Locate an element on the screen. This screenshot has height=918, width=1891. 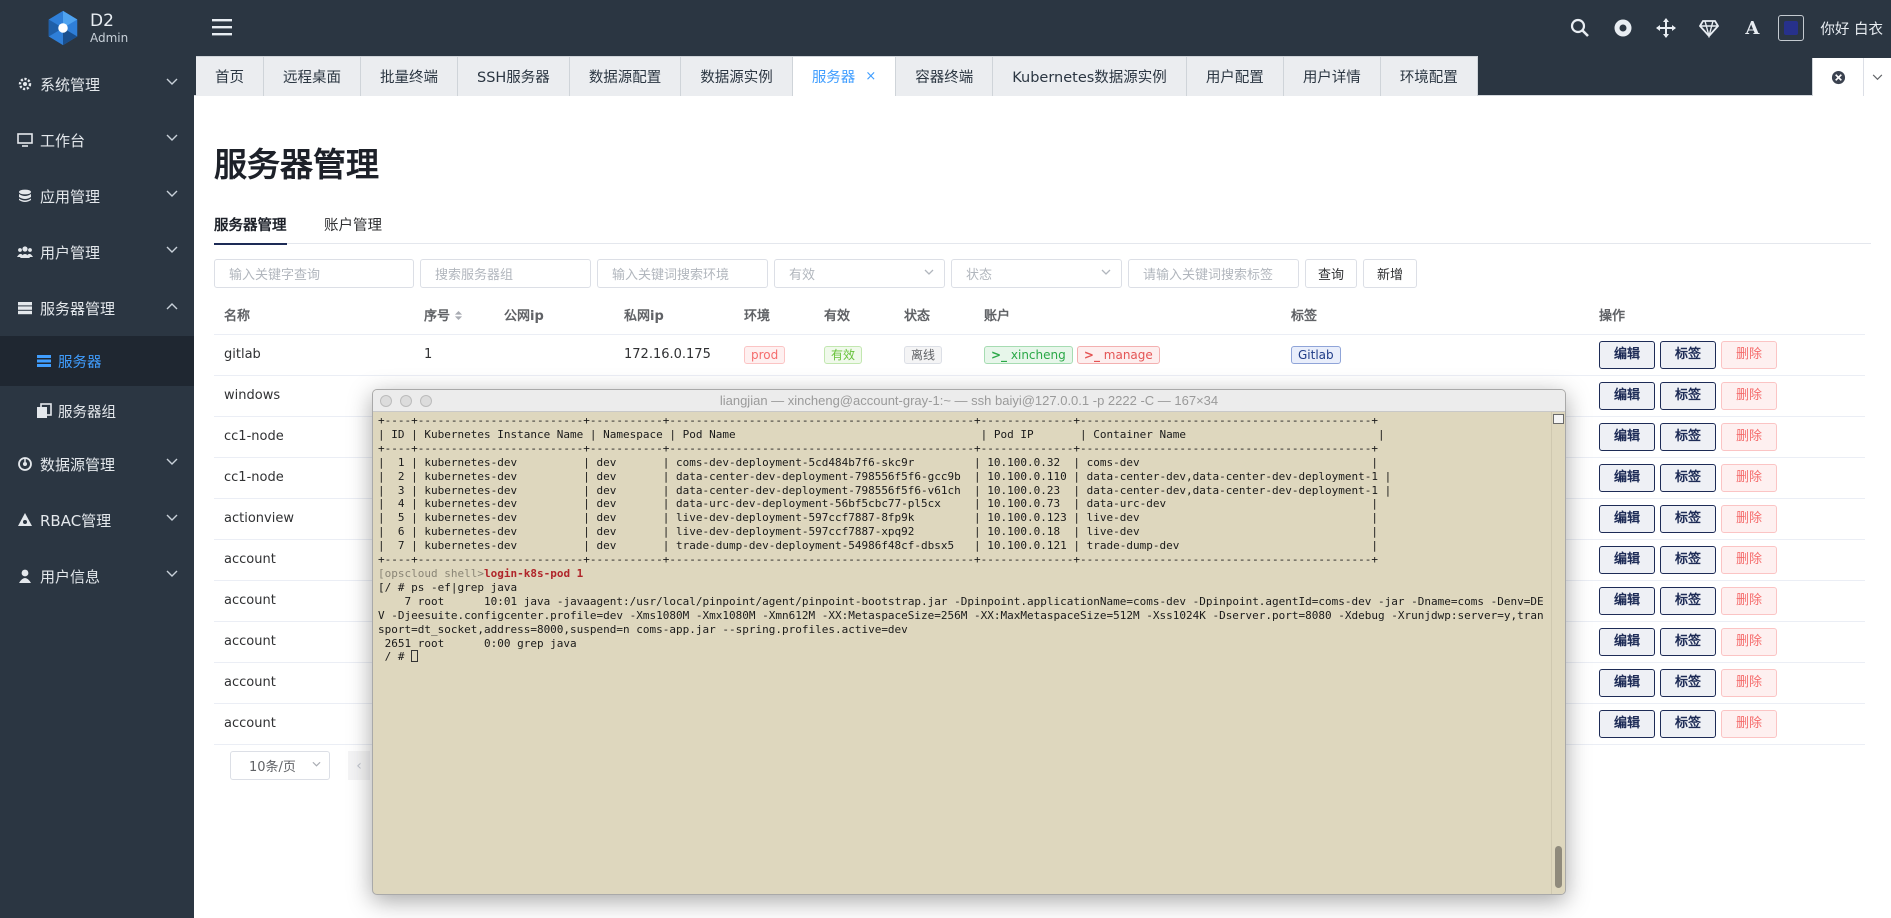
sidebar-item-datasource: 数据源管理 is located at coordinates (97, 464).